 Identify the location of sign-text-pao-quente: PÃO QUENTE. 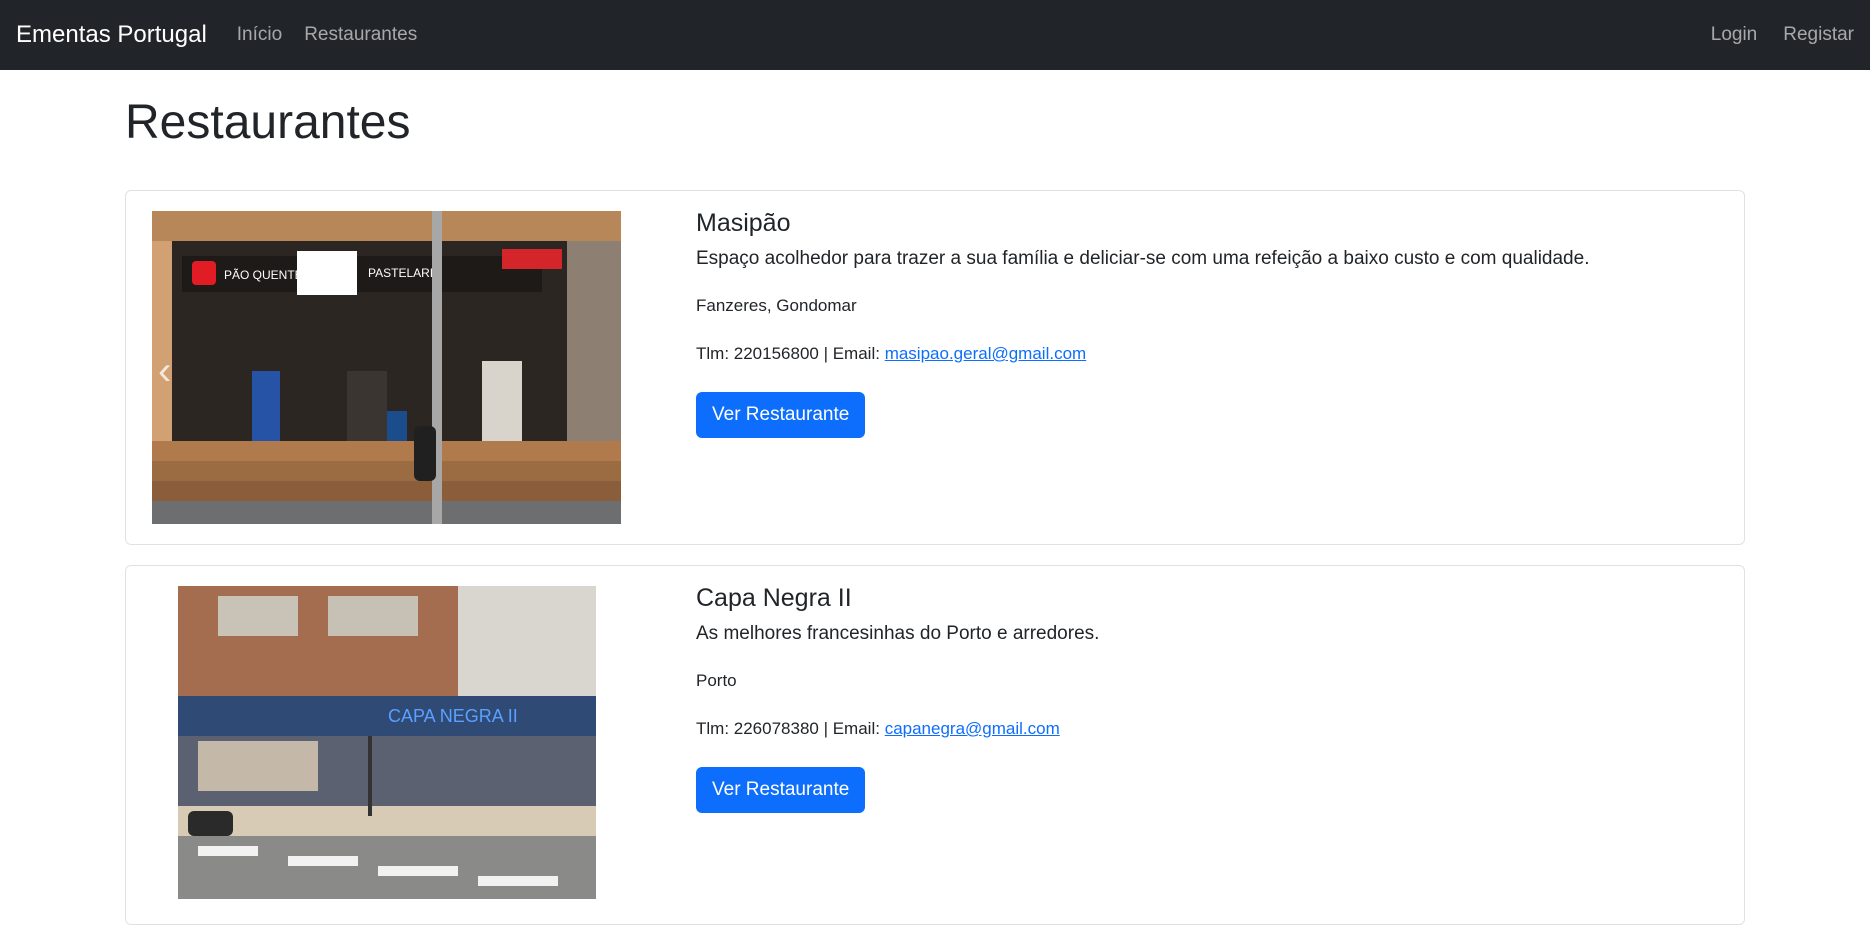
(263, 275).